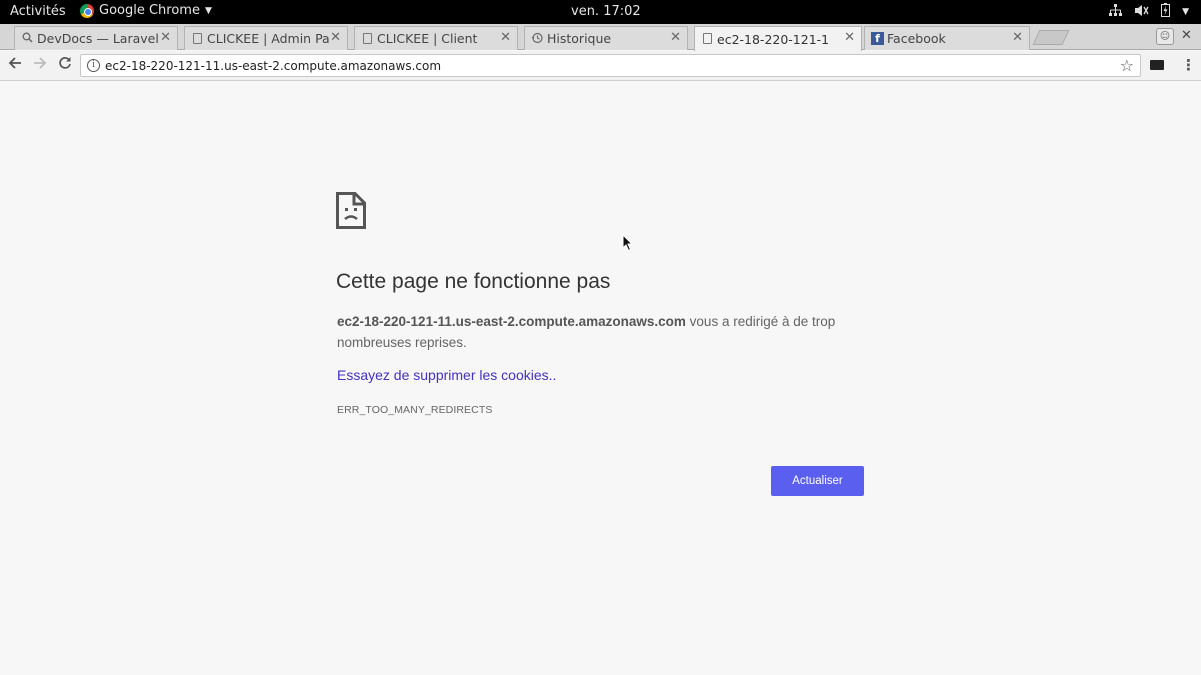 Image resolution: width=1201 pixels, height=675 pixels. What do you see at coordinates (446, 375) in the screenshot?
I see `clear-cookies-link: Essayez de supprimer les cookies..` at bounding box center [446, 375].